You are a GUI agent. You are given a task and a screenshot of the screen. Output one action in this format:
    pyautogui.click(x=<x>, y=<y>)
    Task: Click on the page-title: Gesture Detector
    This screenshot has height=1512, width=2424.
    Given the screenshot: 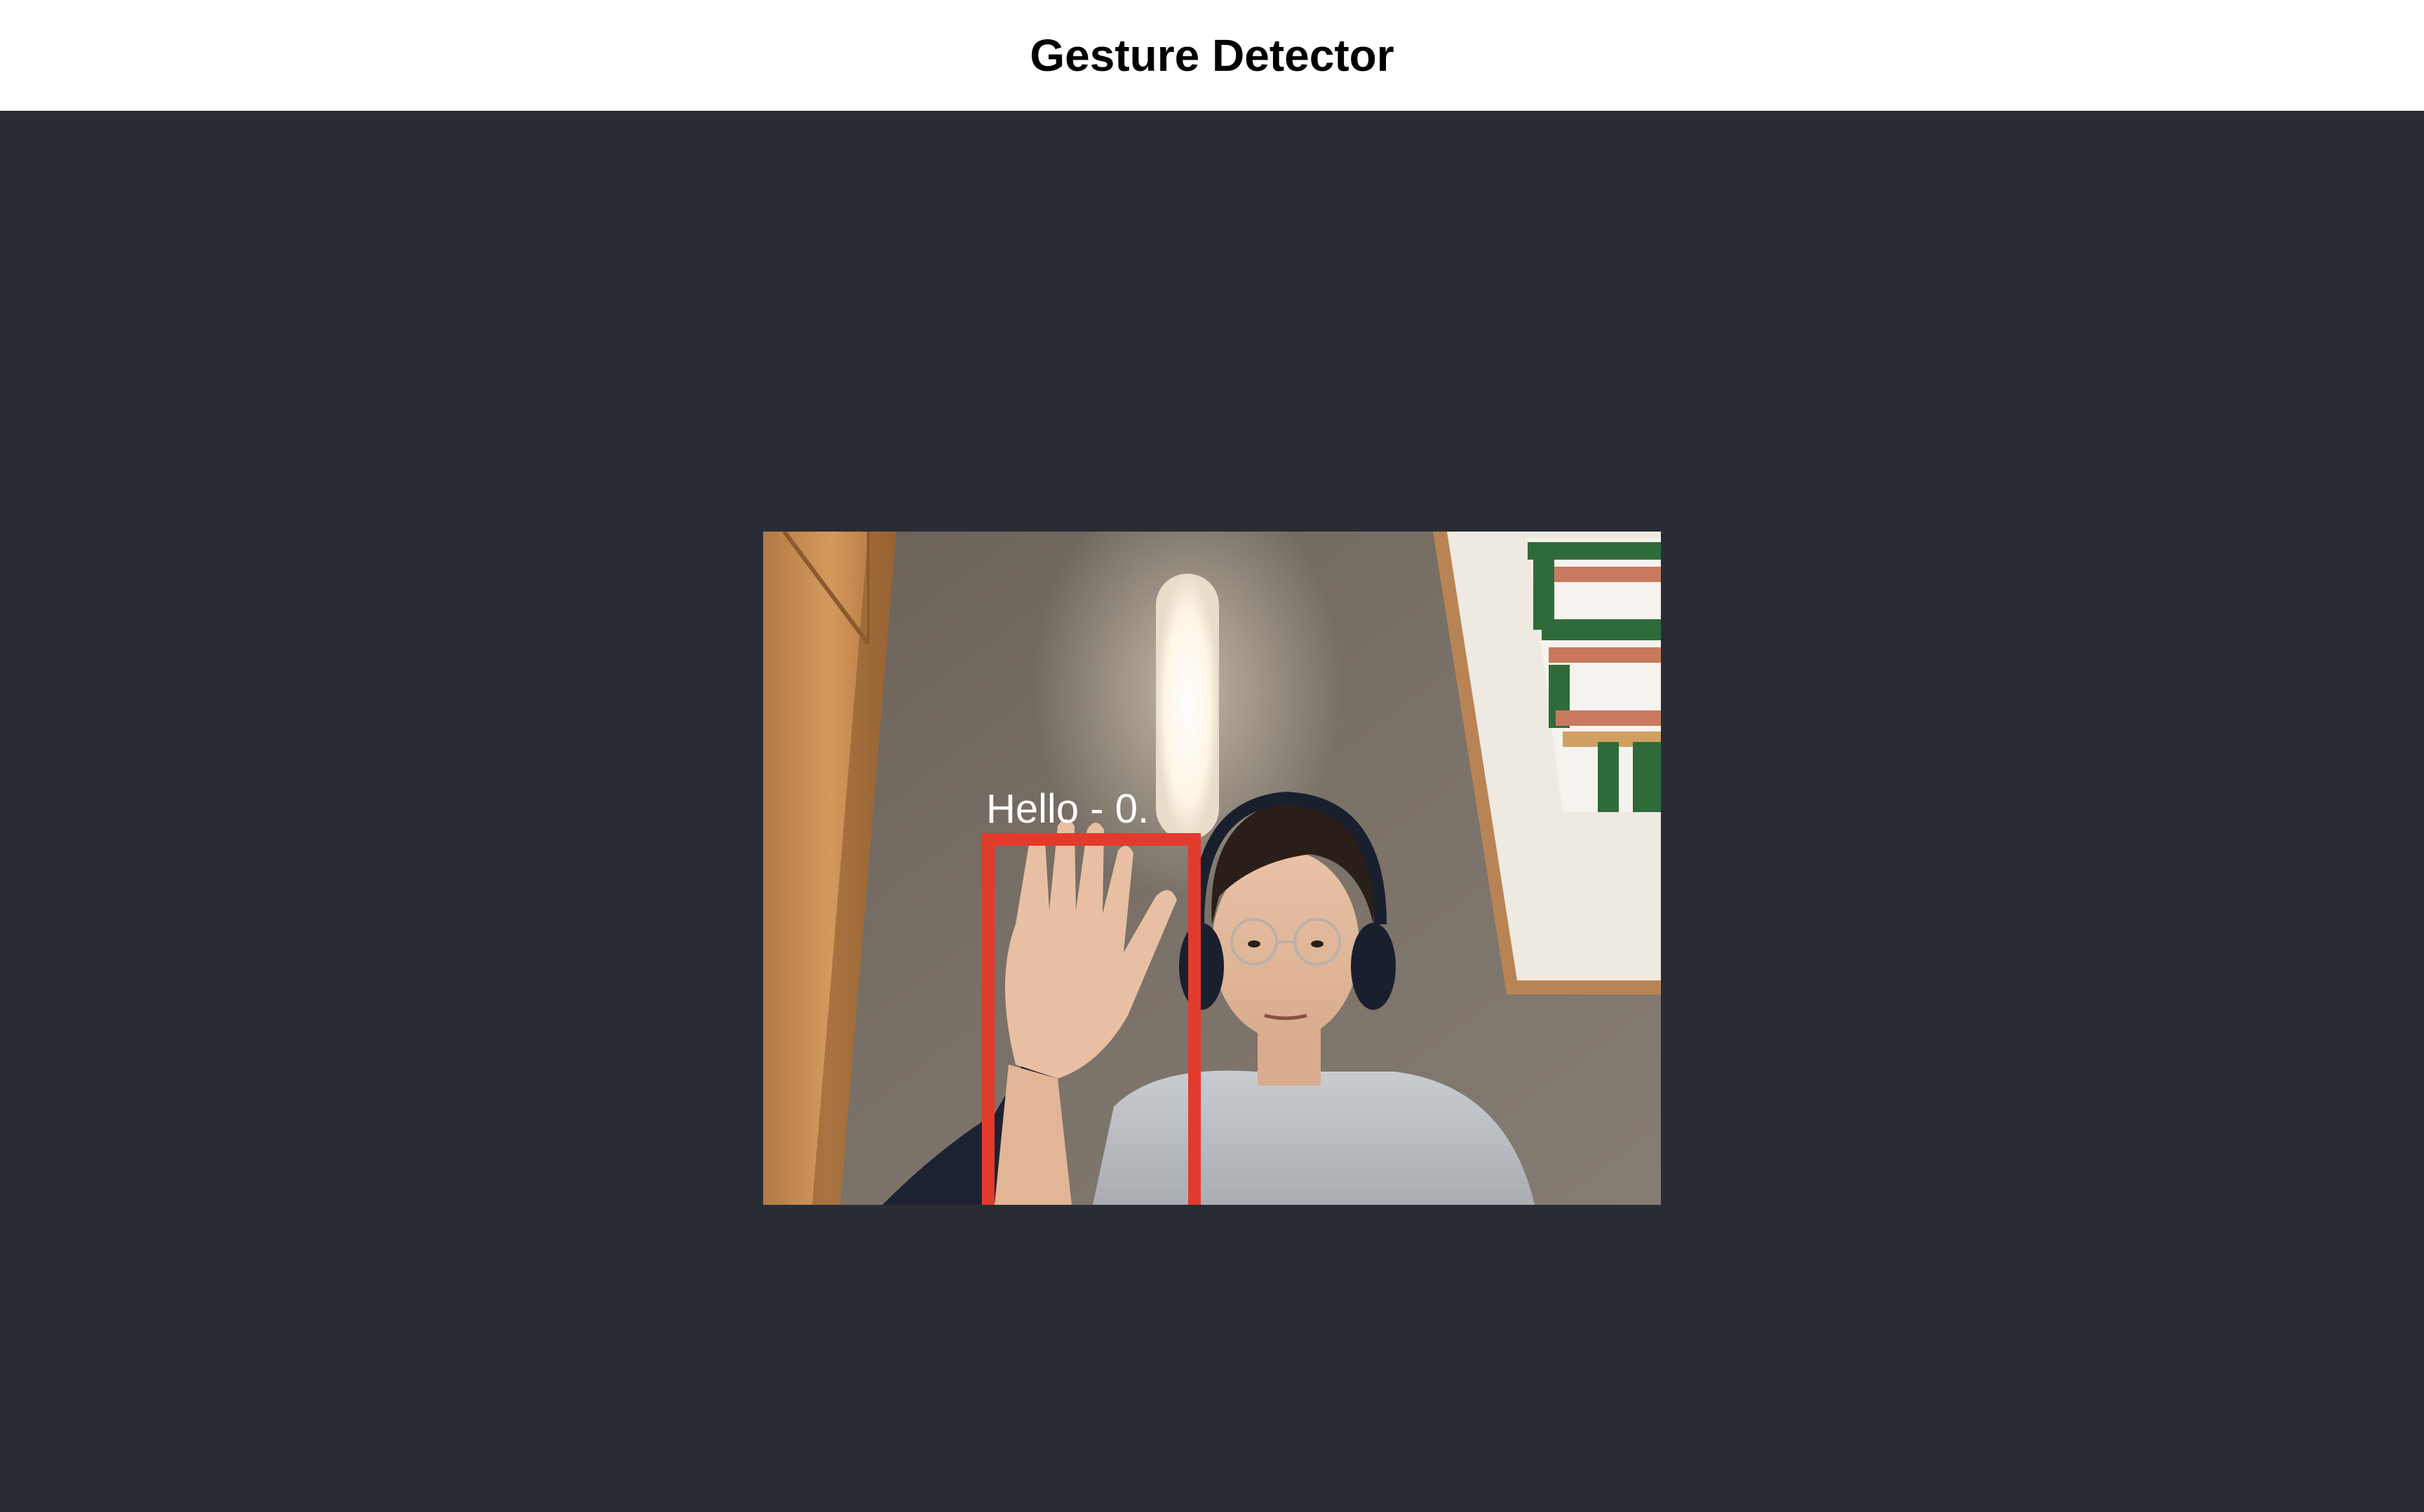 What is the action you would take?
    pyautogui.click(x=1212, y=55)
    